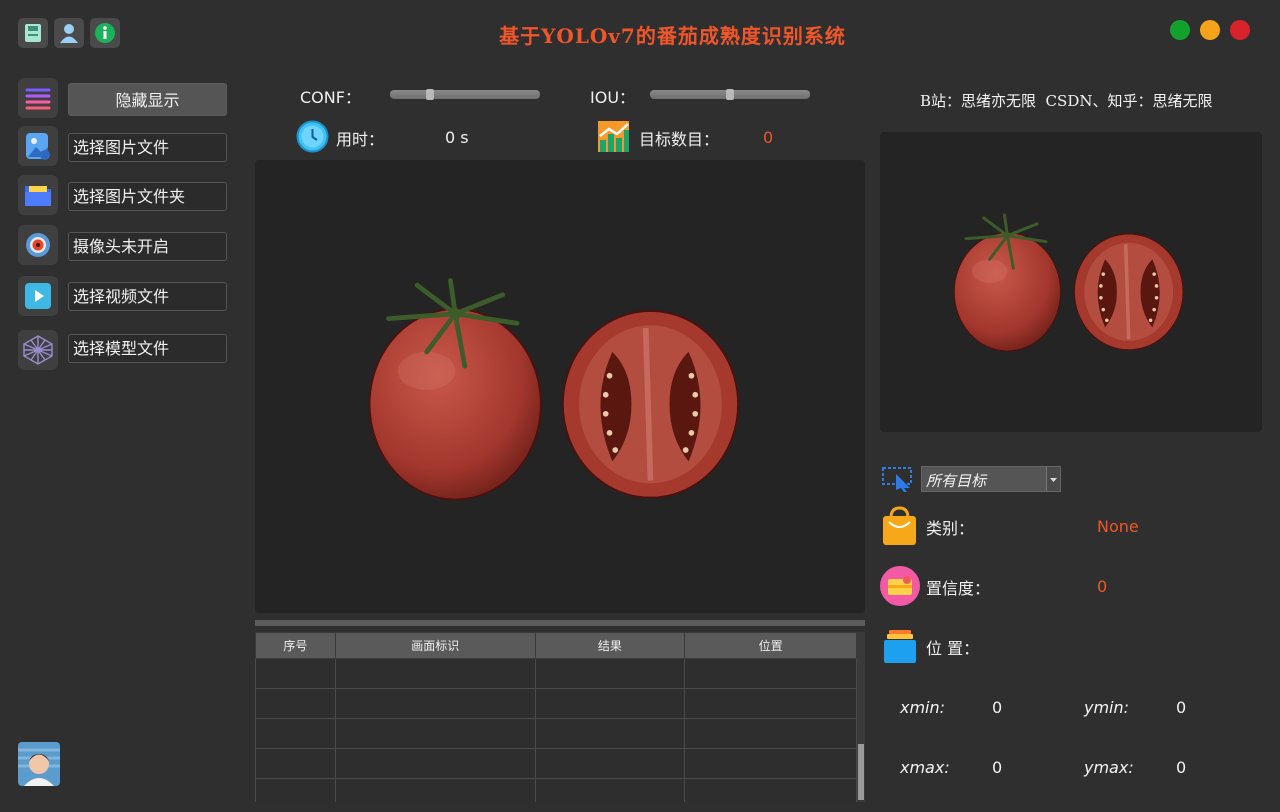 The width and height of the screenshot is (1280, 812). I want to click on position-box-icon, so click(900, 648).